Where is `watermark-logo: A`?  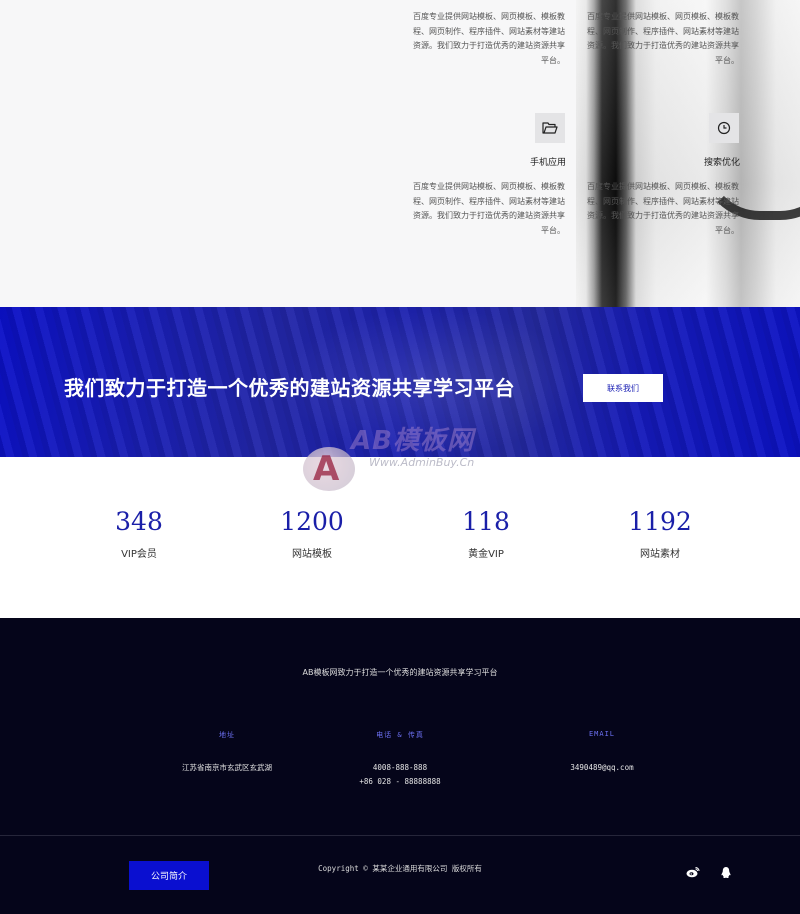
watermark-logo: A is located at coordinates (329, 469).